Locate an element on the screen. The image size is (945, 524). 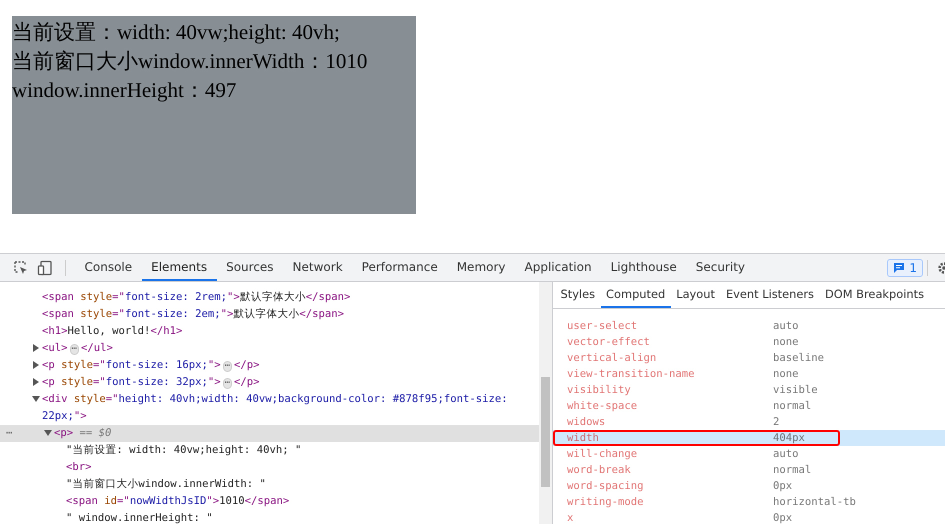
computed-property-row: view-transition-name none is located at coordinates (749, 374).